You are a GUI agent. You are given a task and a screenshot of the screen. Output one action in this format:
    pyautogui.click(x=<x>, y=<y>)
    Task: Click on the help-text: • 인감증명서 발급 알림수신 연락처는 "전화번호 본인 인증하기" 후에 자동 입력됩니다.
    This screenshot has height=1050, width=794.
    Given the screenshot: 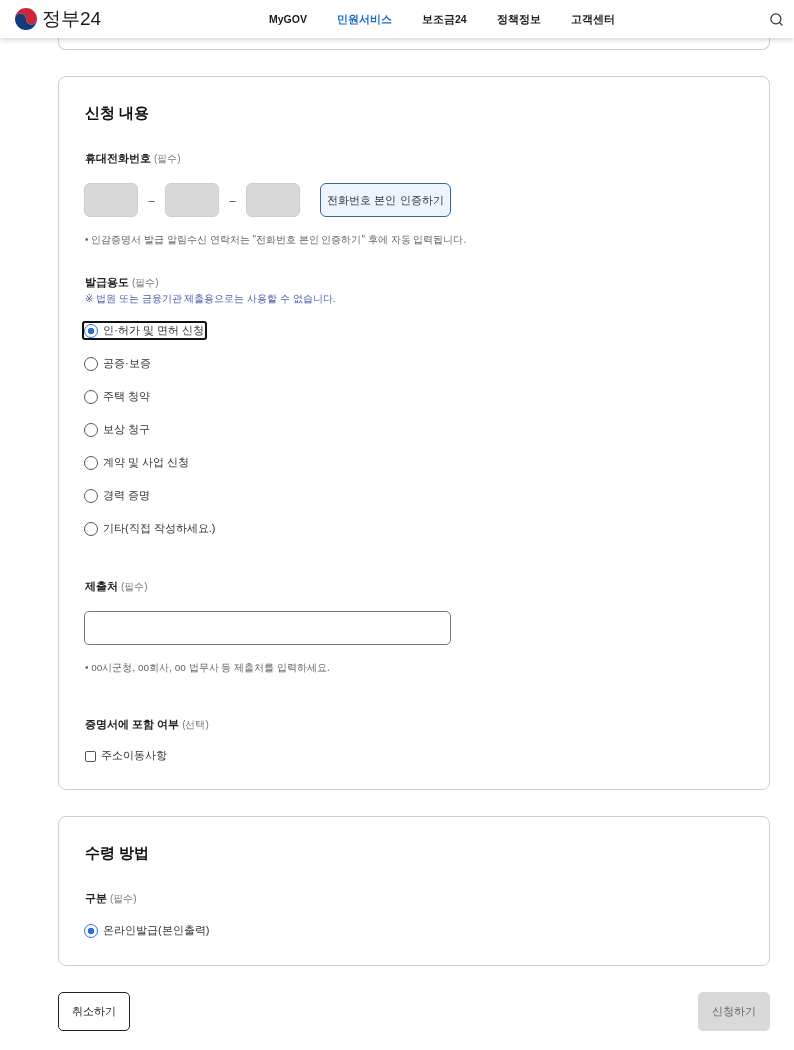 What is the action you would take?
    pyautogui.click(x=276, y=240)
    